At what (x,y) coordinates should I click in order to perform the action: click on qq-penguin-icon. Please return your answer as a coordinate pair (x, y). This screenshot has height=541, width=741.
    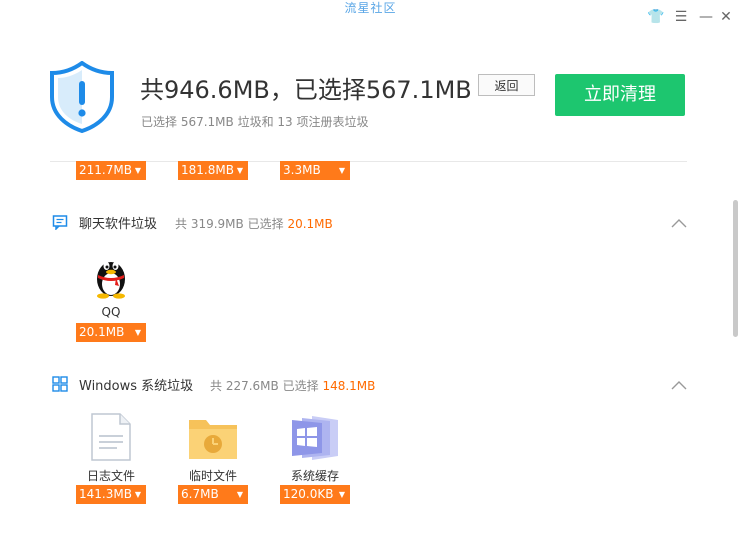
    Looking at the image, I should click on (111, 275).